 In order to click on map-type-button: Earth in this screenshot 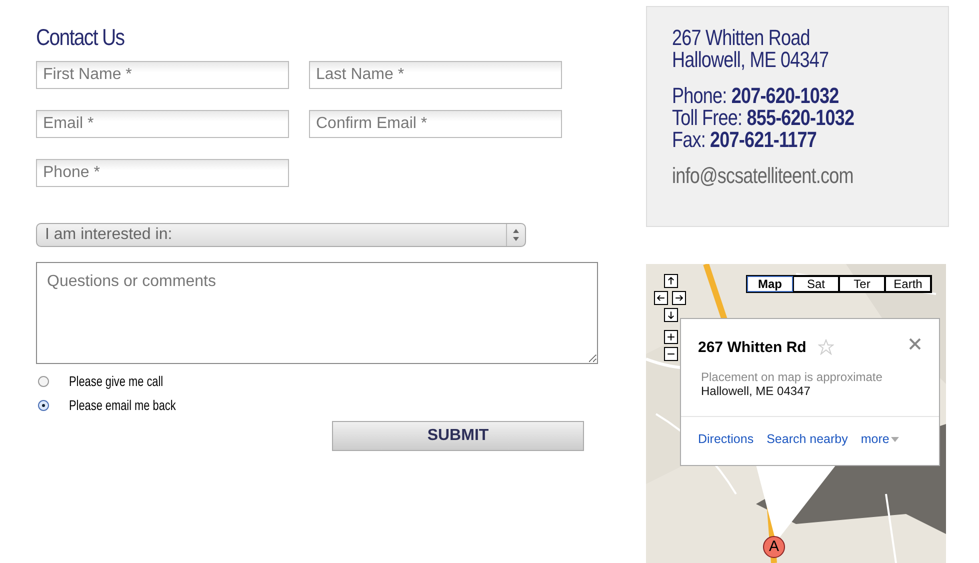, I will do `click(908, 284)`.